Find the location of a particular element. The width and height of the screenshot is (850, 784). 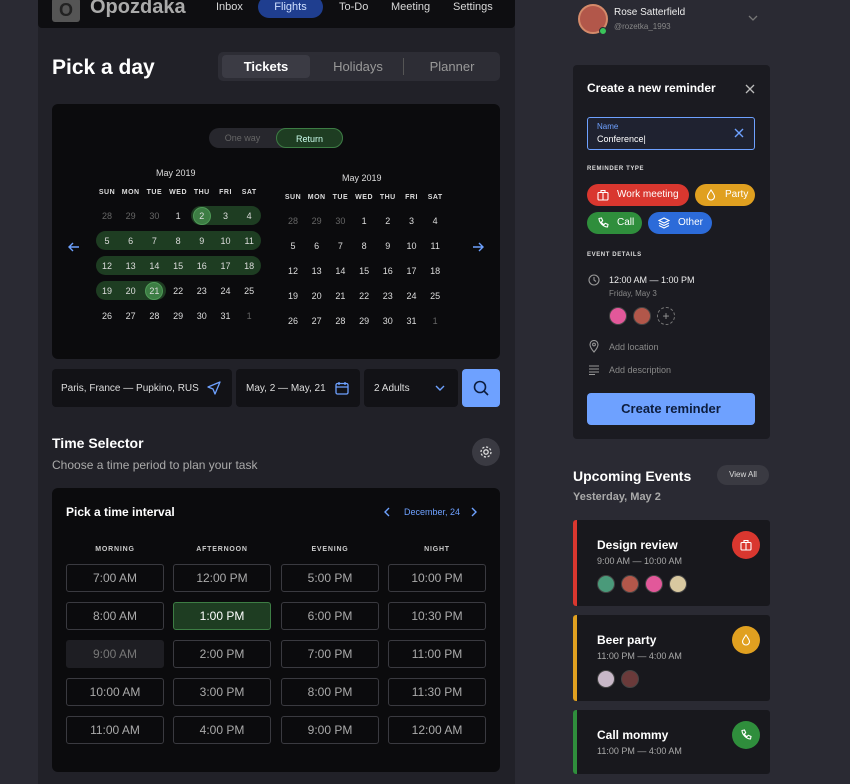

calendar-day: 23 is located at coordinates (388, 296).